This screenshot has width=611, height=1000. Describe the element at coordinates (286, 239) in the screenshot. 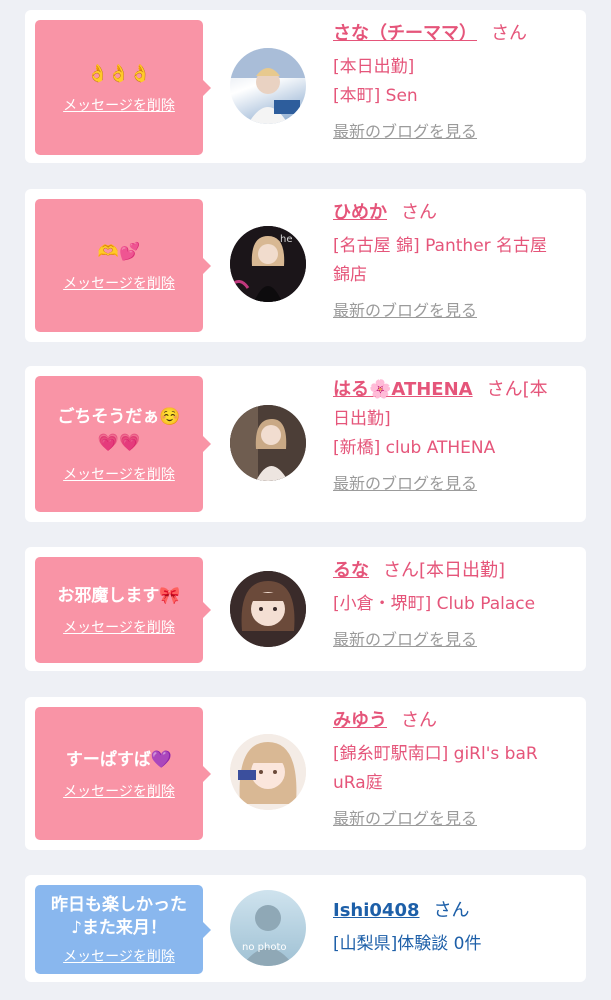

I see `svg-text: he` at that location.